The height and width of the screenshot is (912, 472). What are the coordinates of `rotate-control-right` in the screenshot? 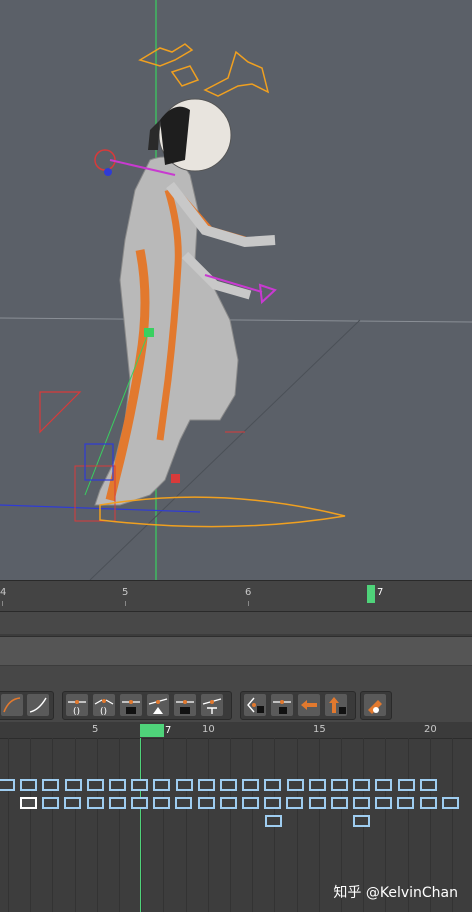 It's located at (236, 73).